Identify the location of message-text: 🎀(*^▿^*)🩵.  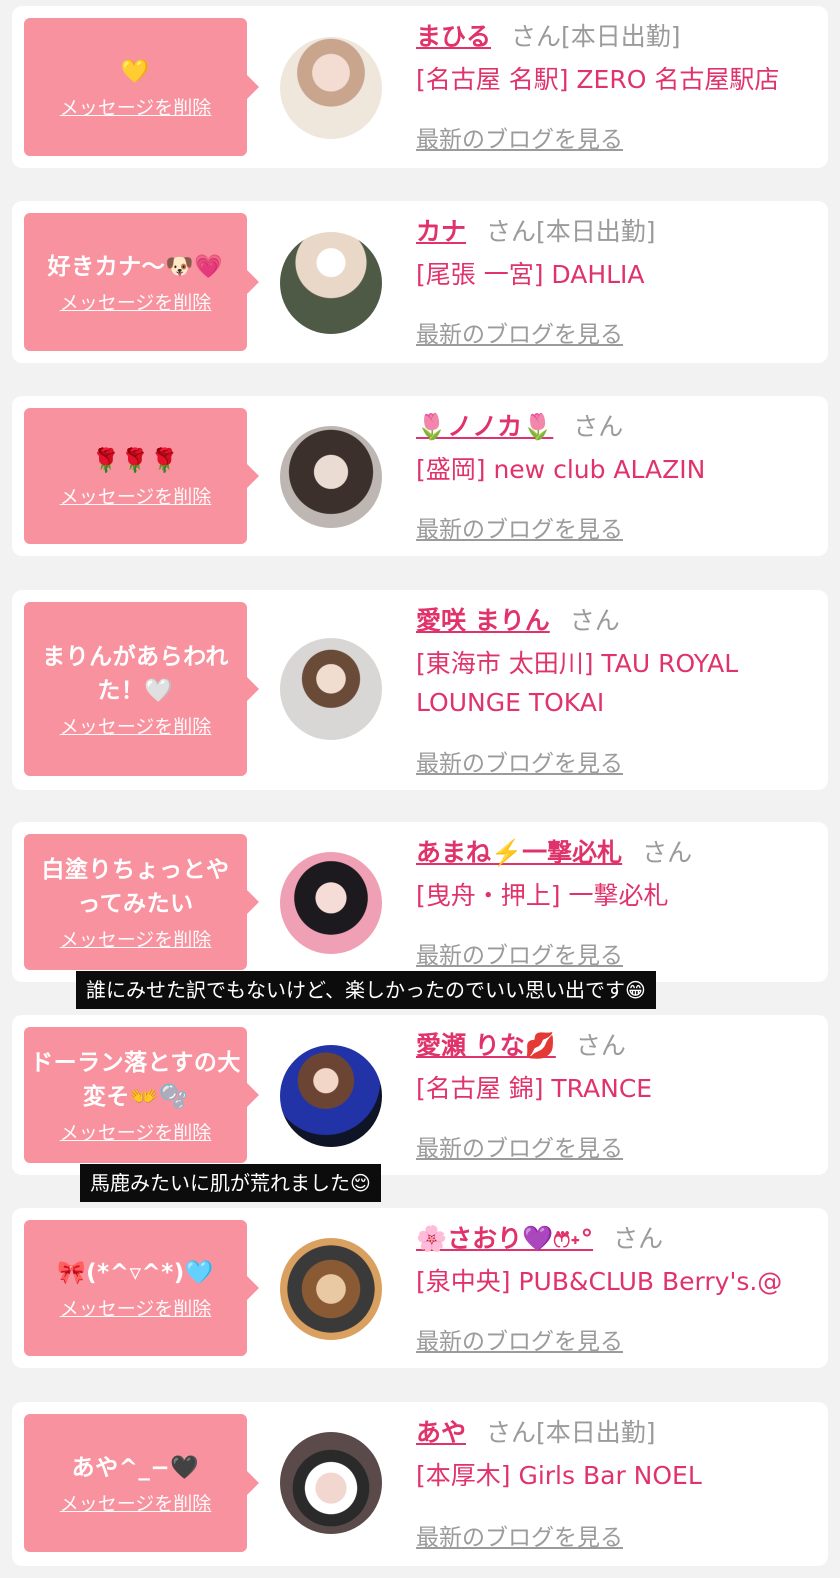
(135, 1272).